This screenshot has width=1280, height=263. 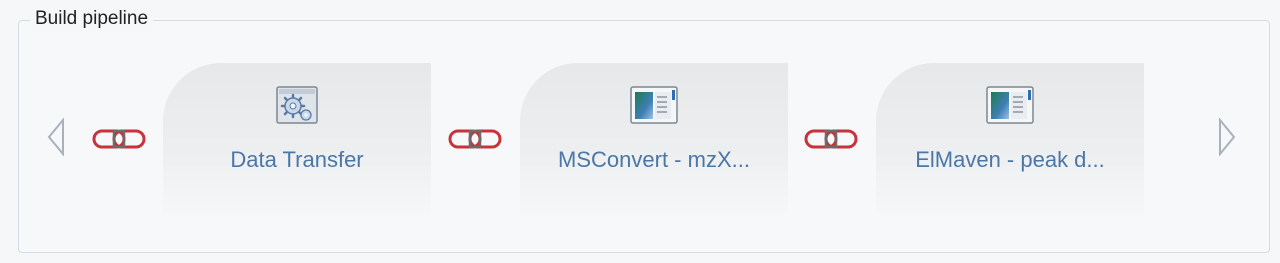 What do you see at coordinates (297, 159) in the screenshot?
I see `step-label: Data Transfer` at bounding box center [297, 159].